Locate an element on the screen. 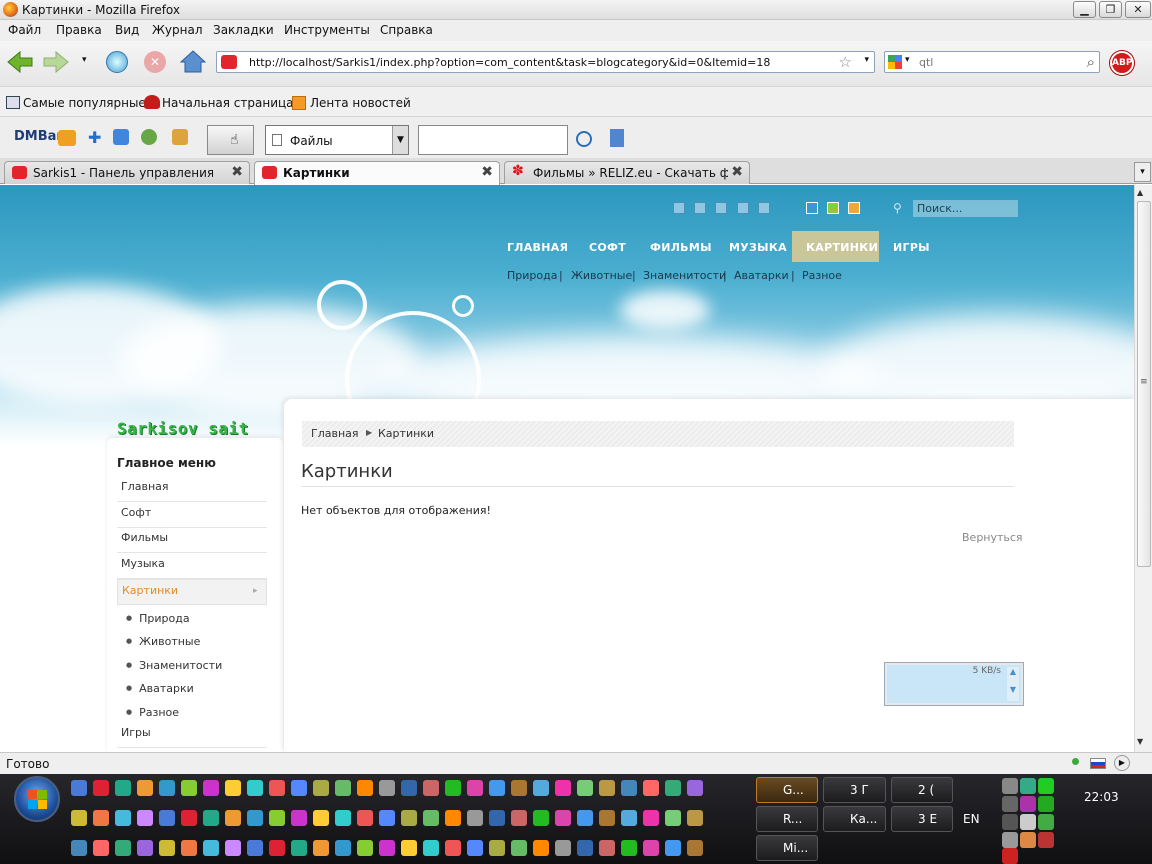 This screenshot has height=864, width=1152. taskbar-button-folders: 3 Г is located at coordinates (854, 790).